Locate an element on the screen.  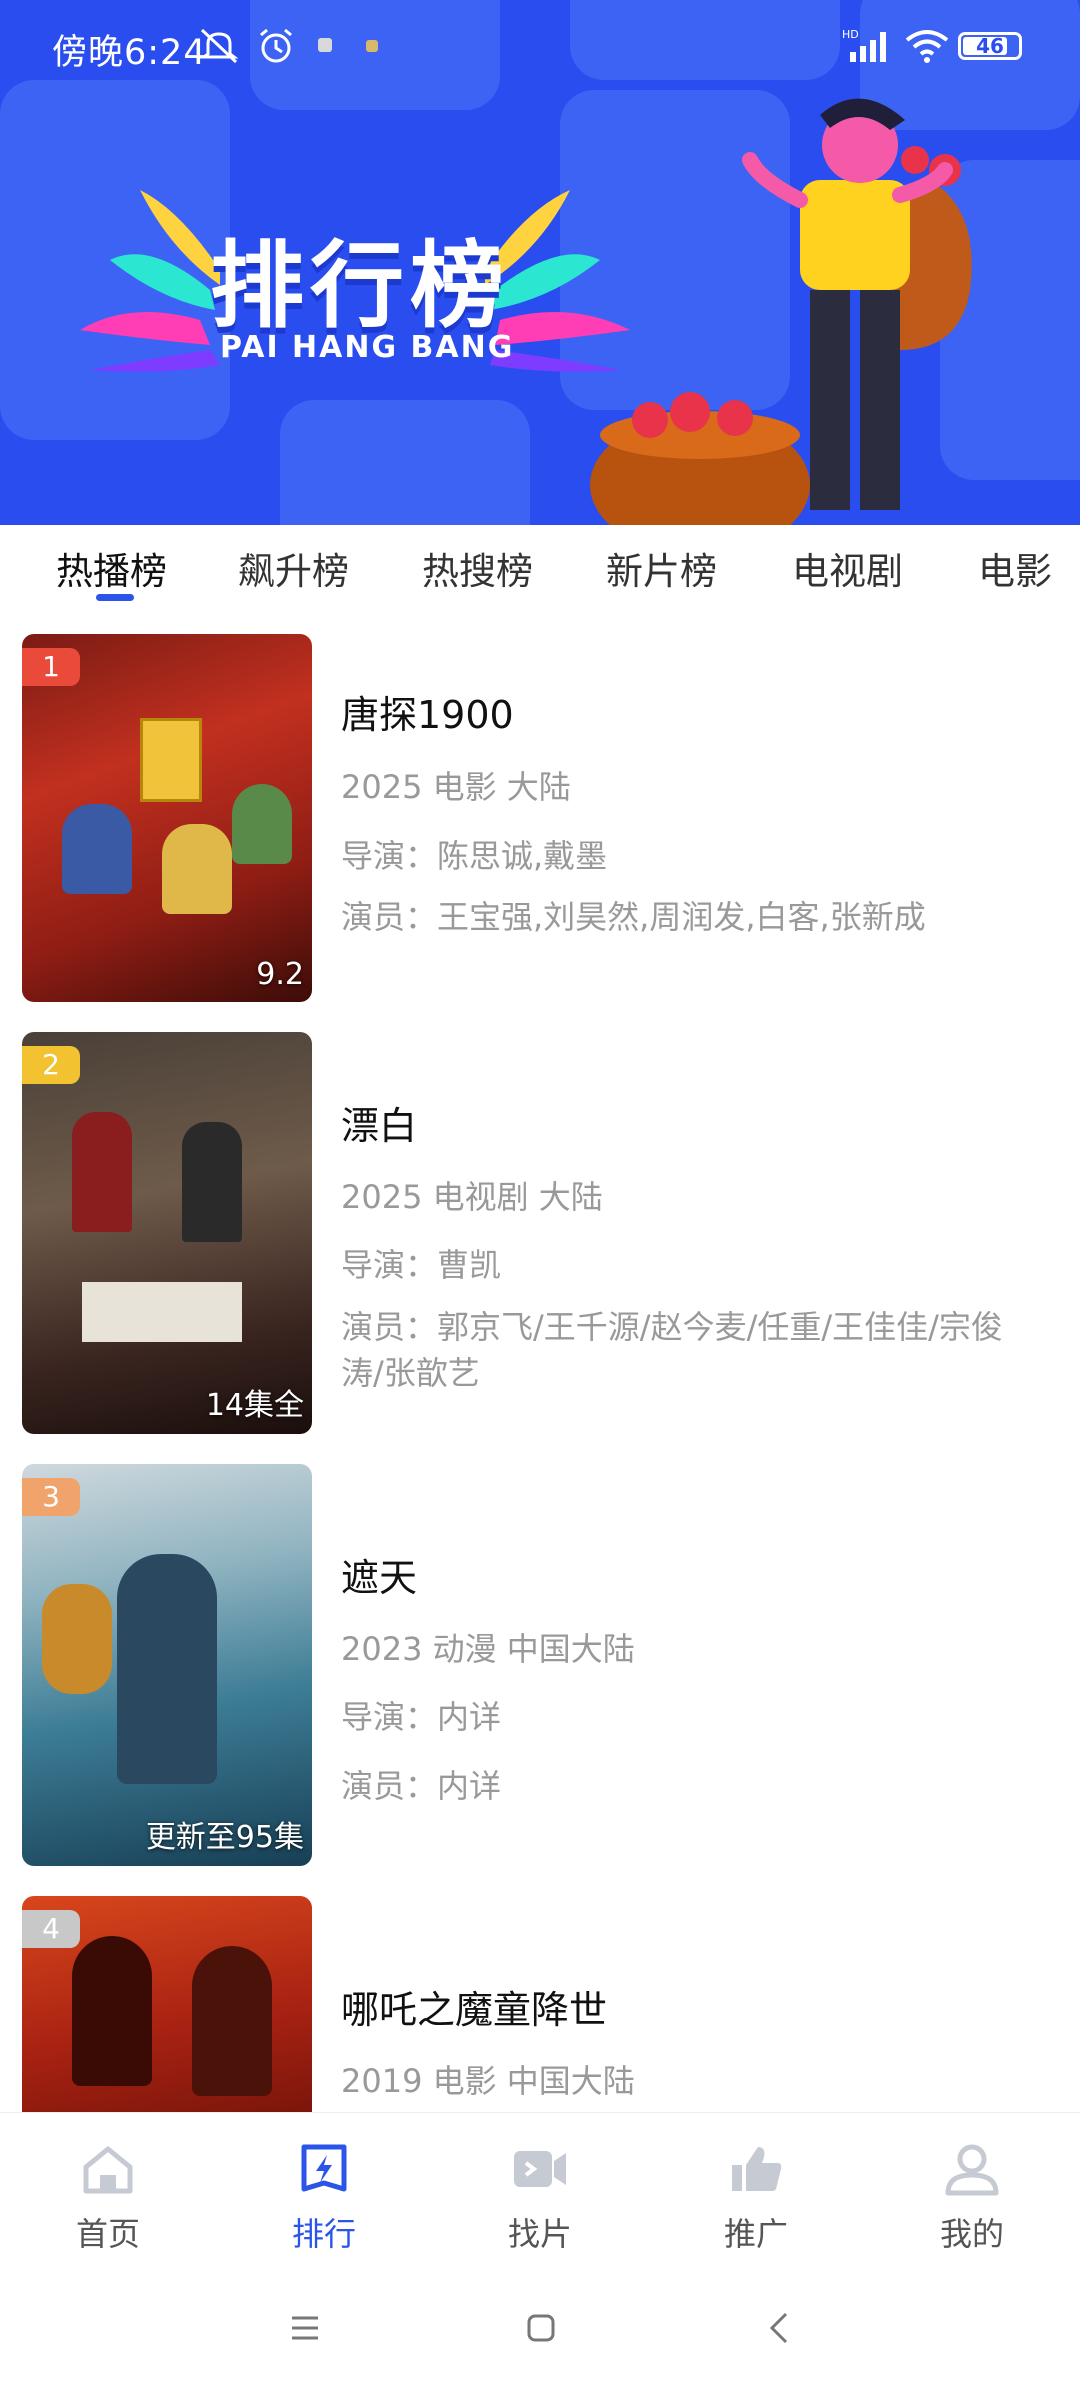
tab-hot-play: 热播榜 is located at coordinates (111, 568).